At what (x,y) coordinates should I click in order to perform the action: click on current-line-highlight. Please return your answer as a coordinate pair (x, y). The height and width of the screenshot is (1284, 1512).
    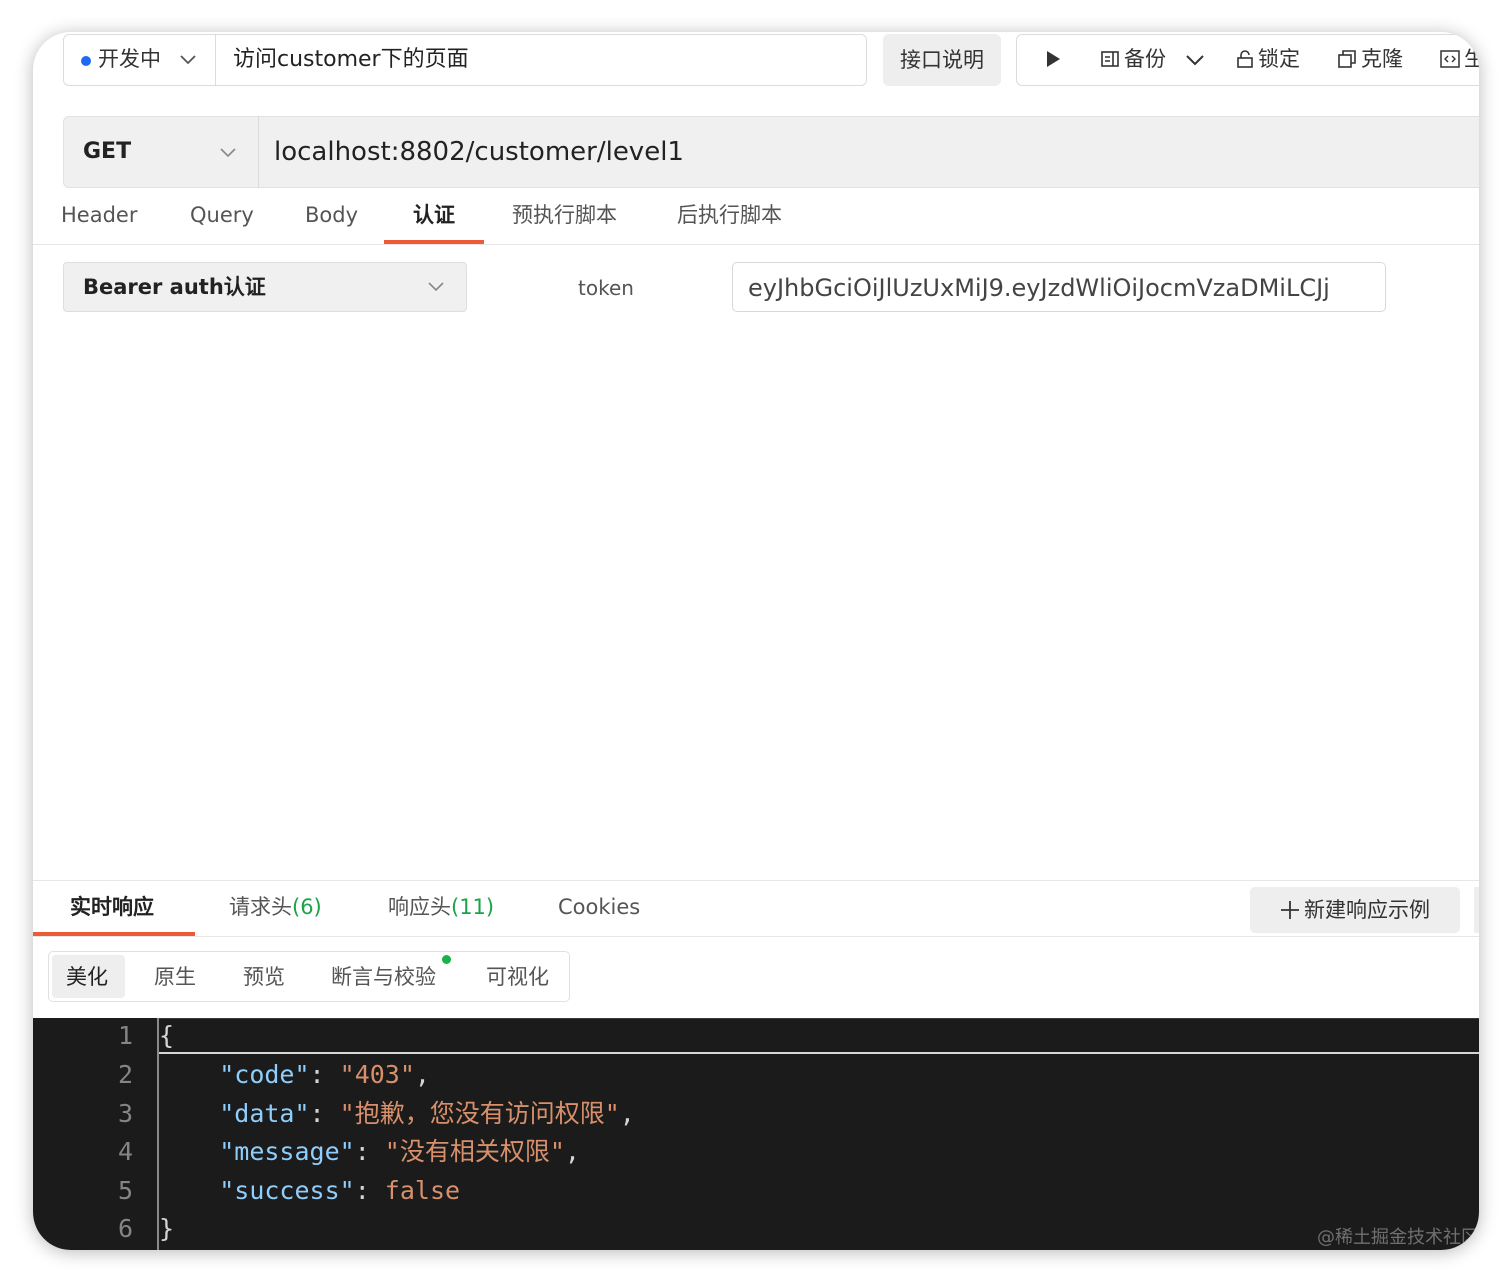
    Looking at the image, I should click on (819, 1036).